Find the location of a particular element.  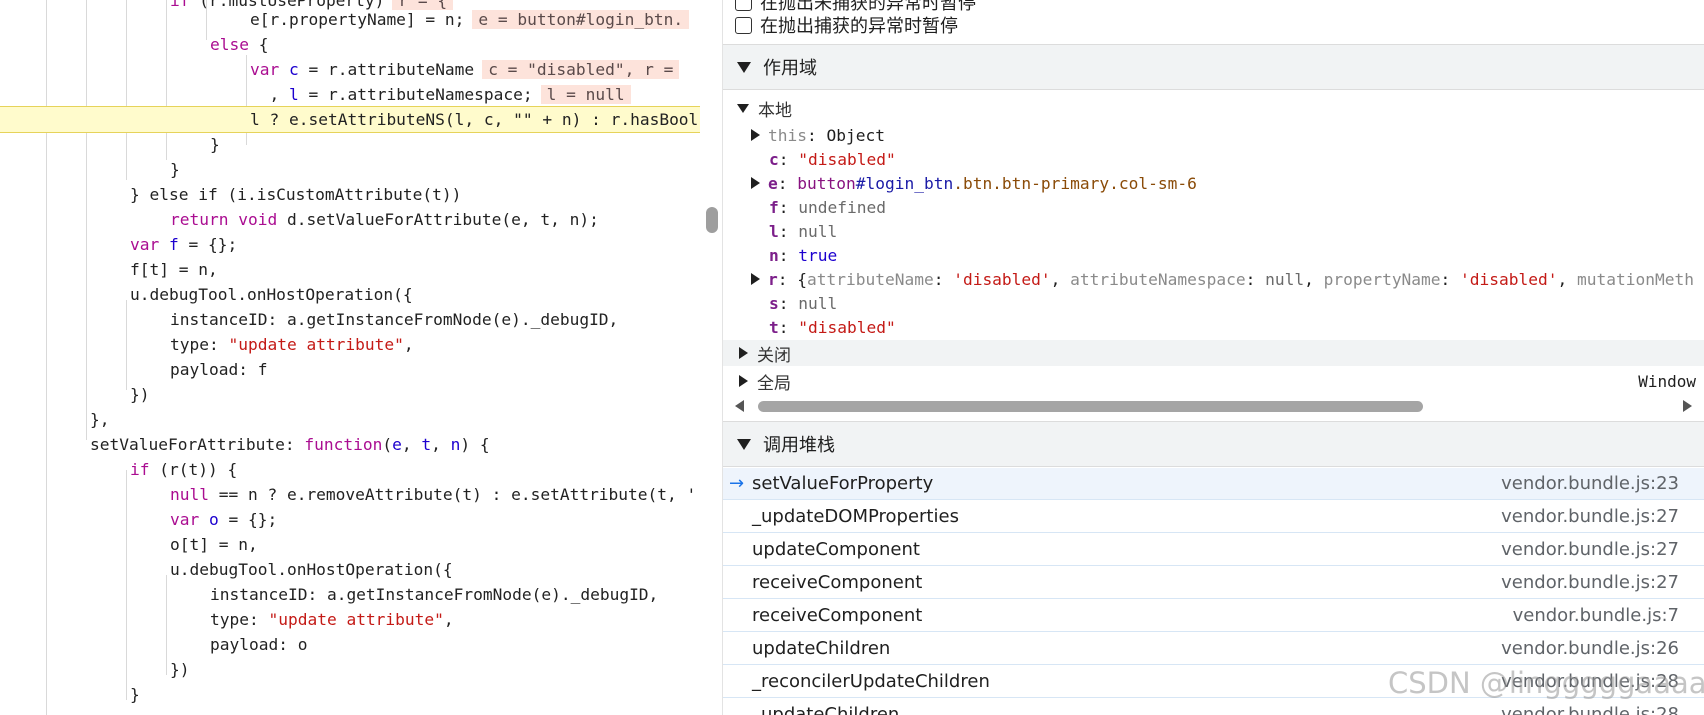

prop-name: attributeNamespace is located at coordinates (1158, 279).